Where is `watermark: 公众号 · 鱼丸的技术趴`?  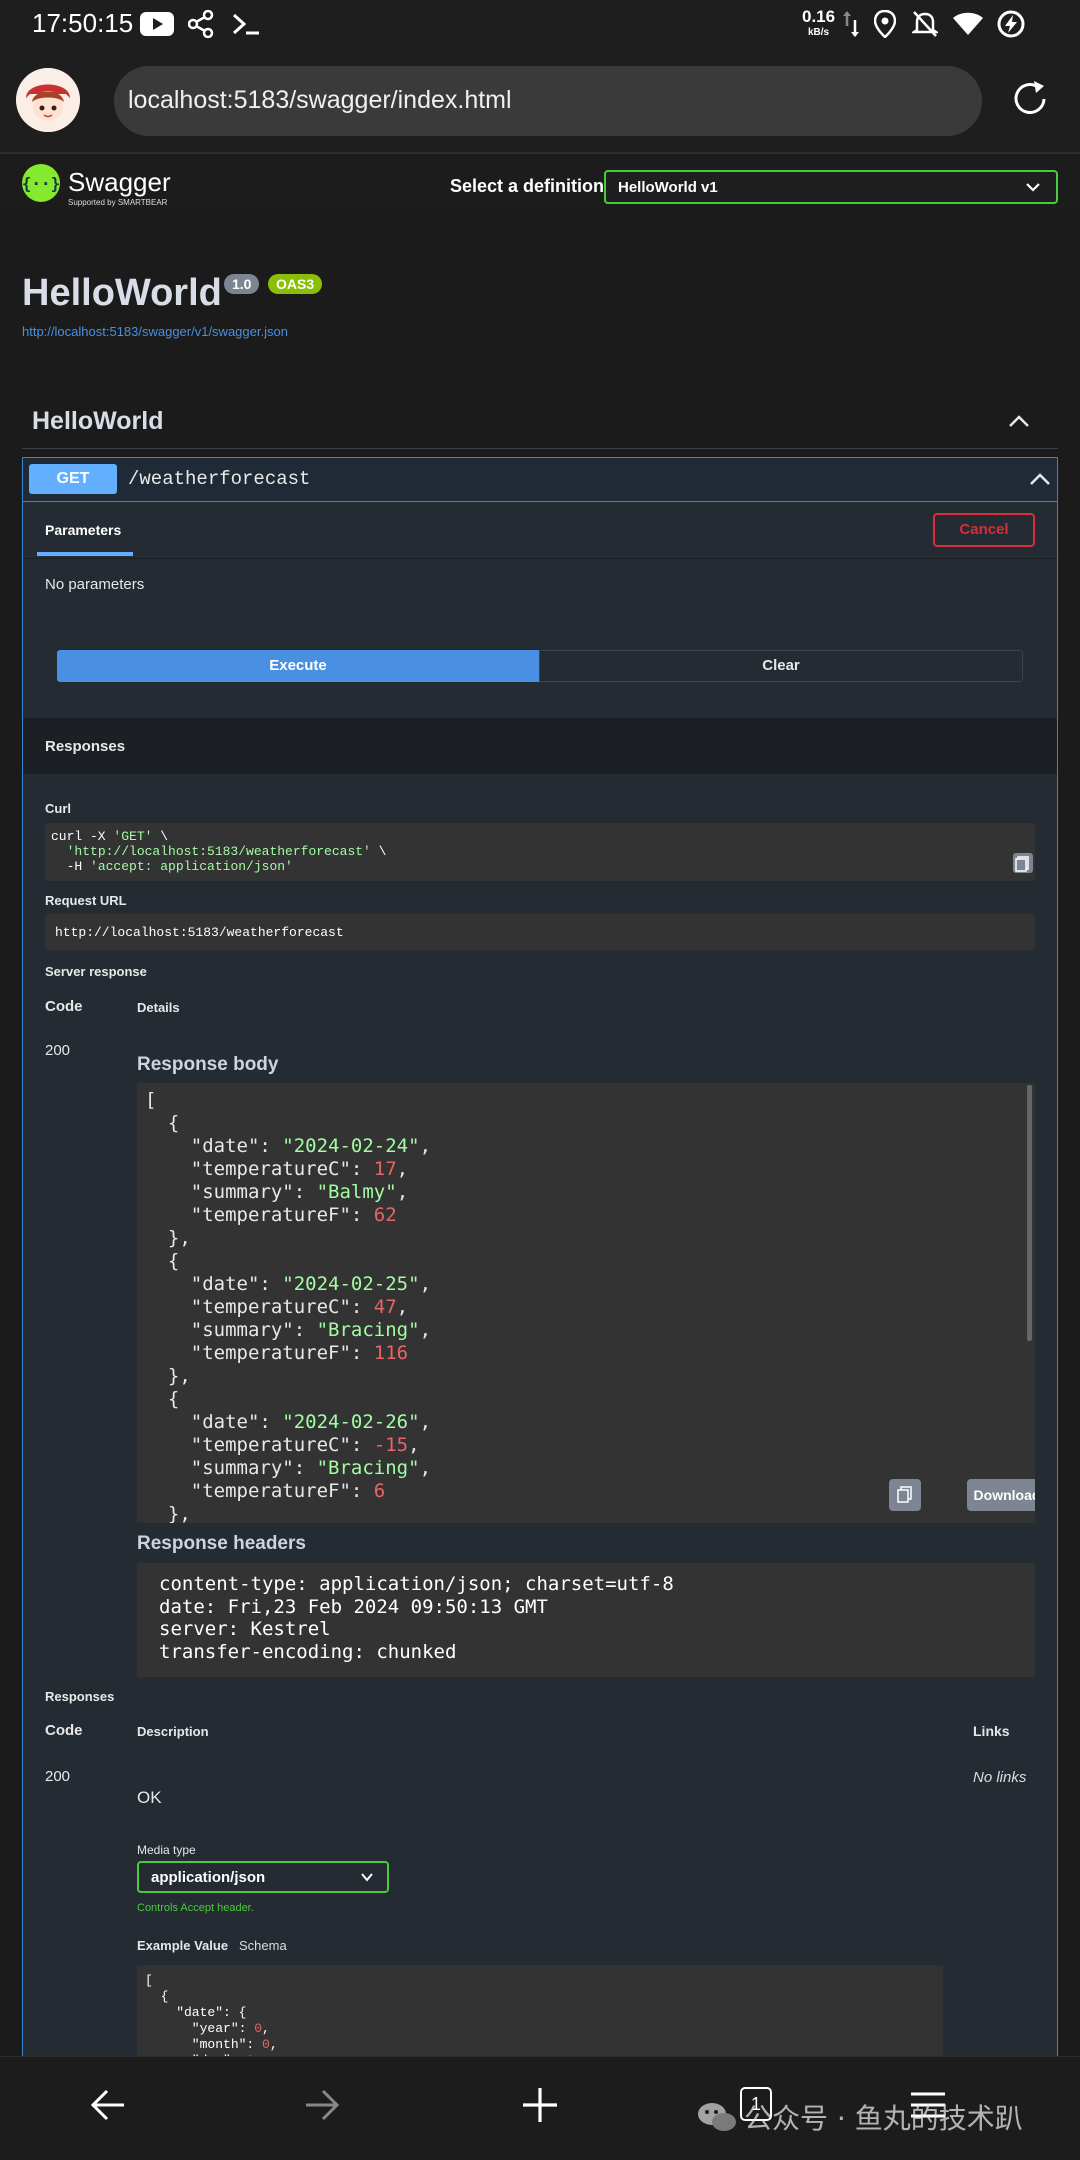 watermark: 公众号 · 鱼丸的技术趴 is located at coordinates (859, 2117).